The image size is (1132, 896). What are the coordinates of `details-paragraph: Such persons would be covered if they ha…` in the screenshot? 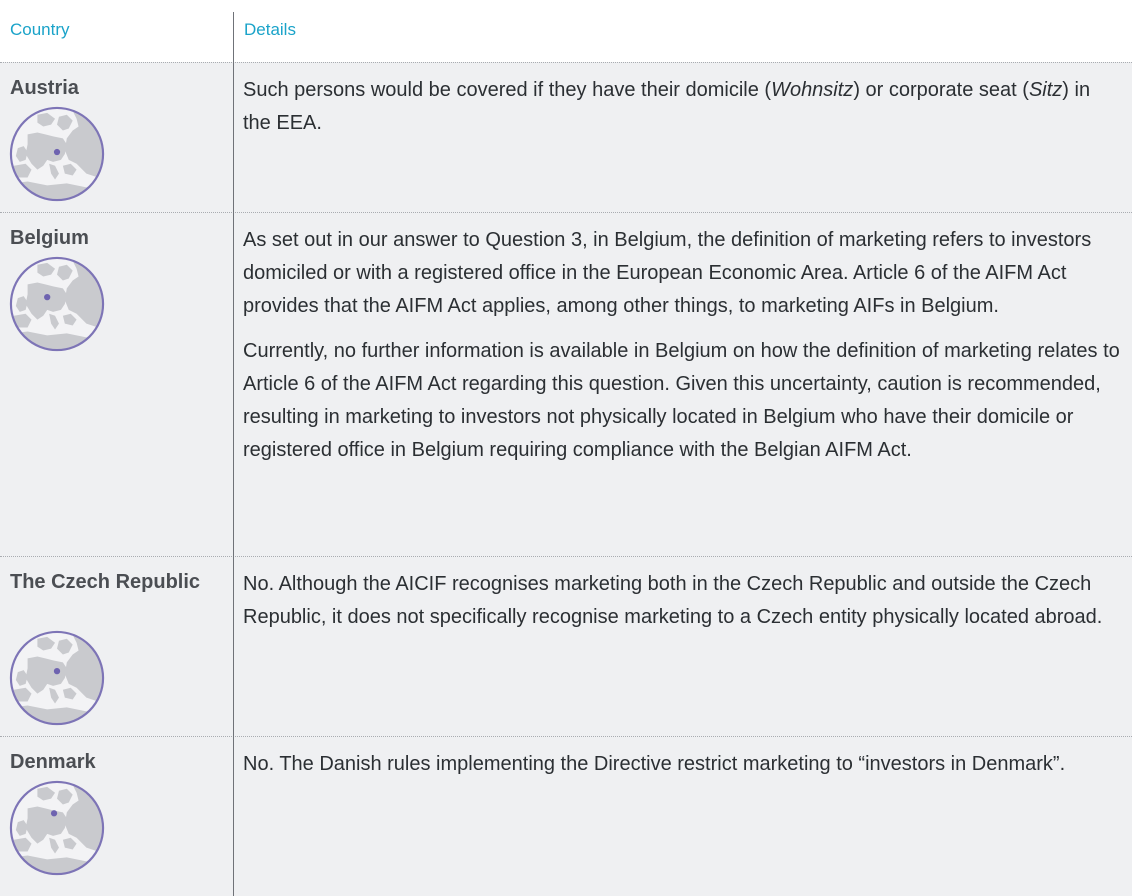 It's located at (667, 106).